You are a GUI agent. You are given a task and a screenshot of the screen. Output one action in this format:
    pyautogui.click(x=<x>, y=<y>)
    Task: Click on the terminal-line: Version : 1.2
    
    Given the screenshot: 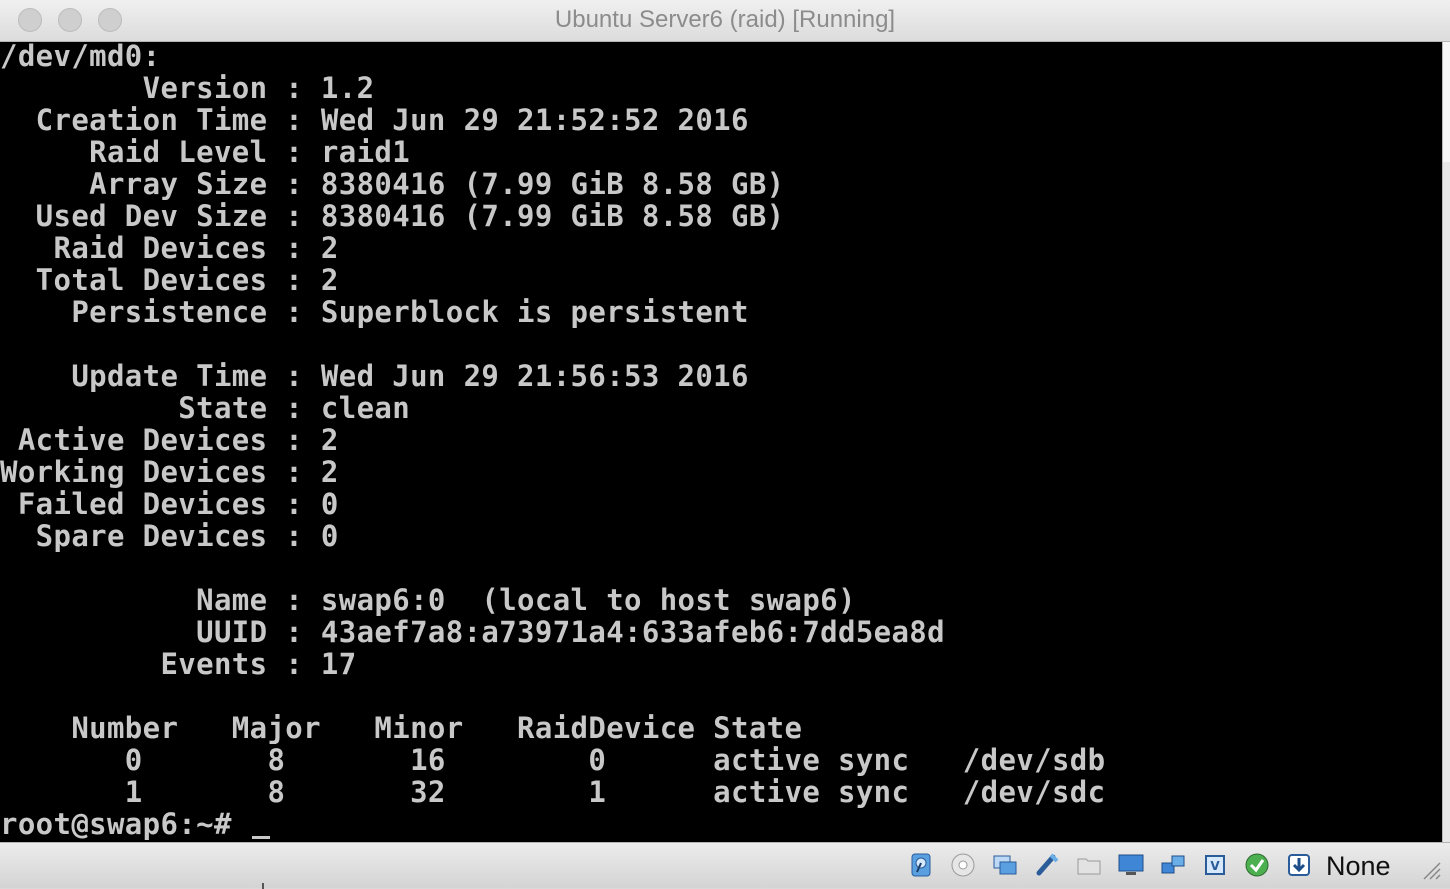 What is the action you would take?
    pyautogui.click(x=187, y=88)
    